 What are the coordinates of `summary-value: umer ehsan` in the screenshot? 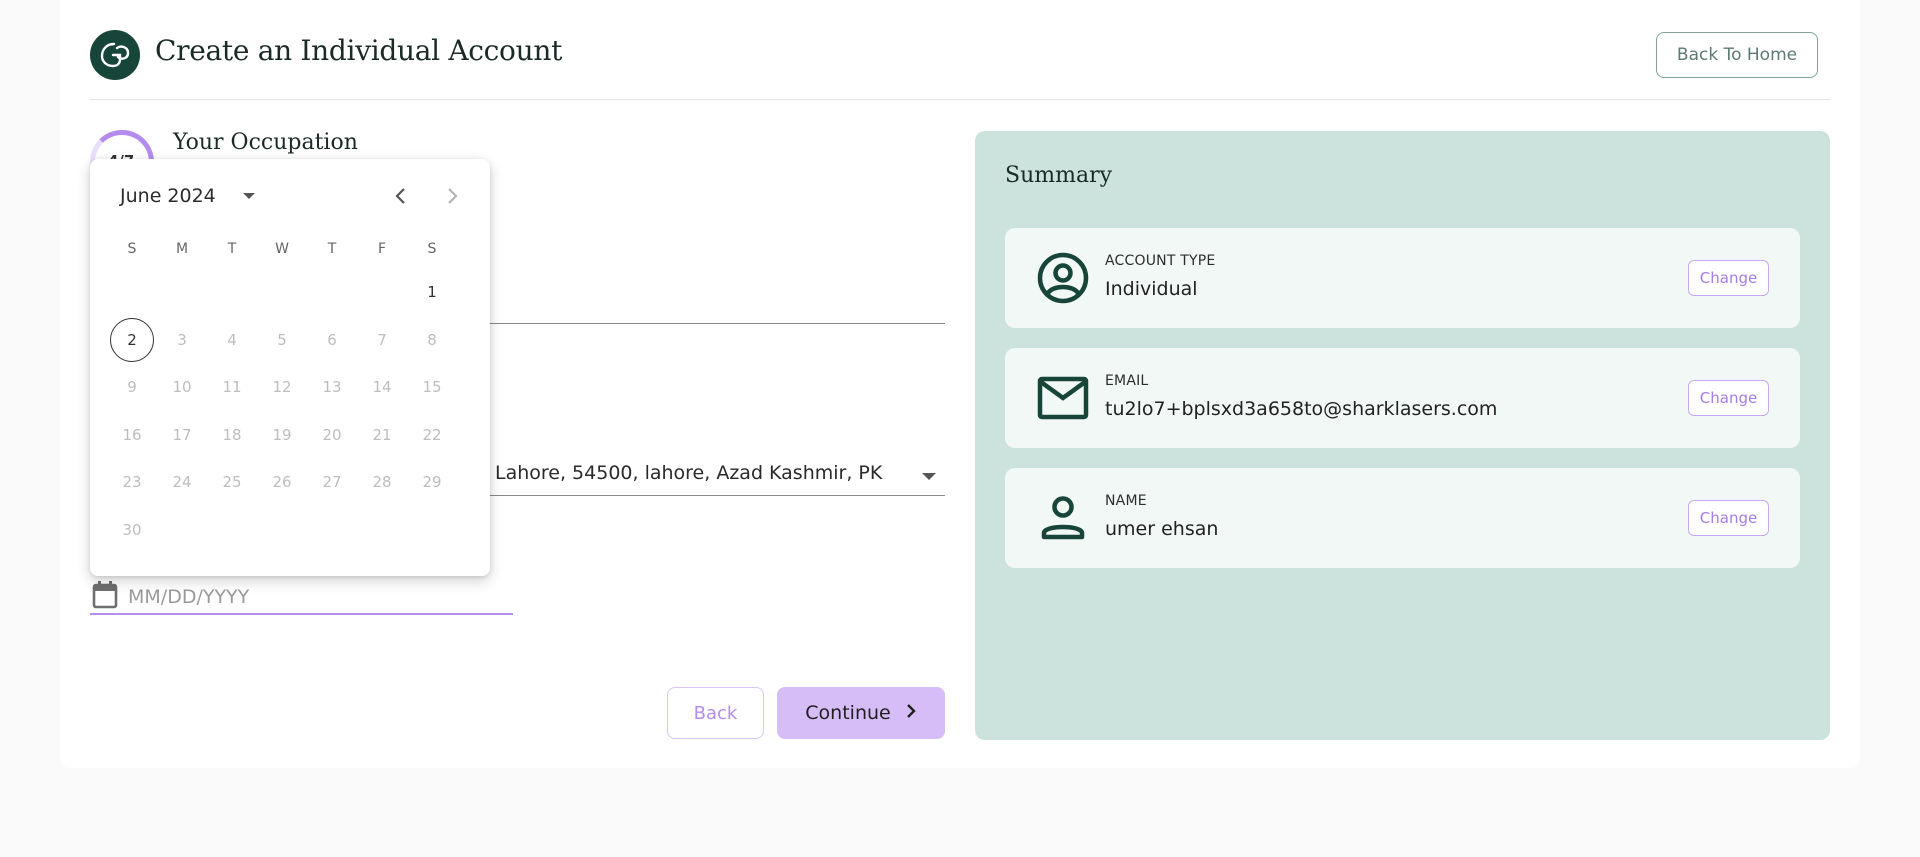 It's located at (1162, 529).